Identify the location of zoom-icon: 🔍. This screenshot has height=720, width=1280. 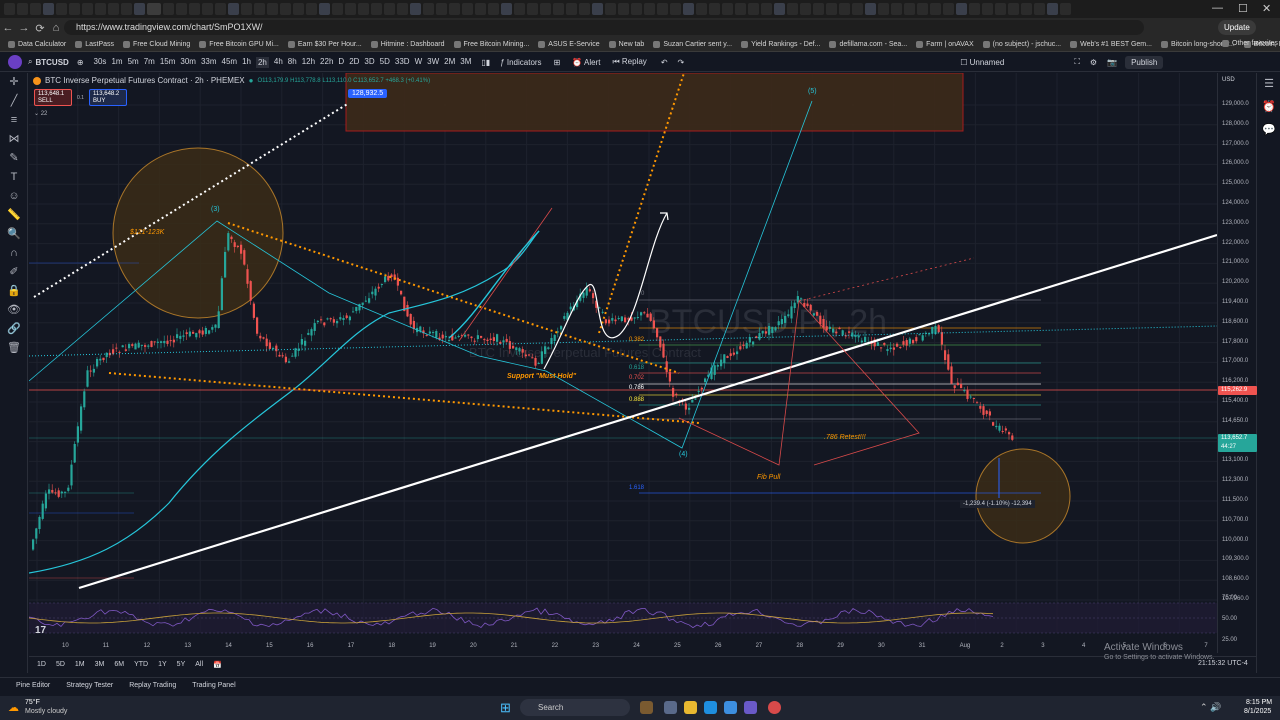
(14, 234).